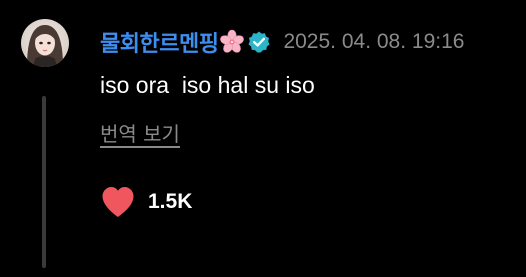 The image size is (526, 277). I want to click on avatar-image, so click(45, 43).